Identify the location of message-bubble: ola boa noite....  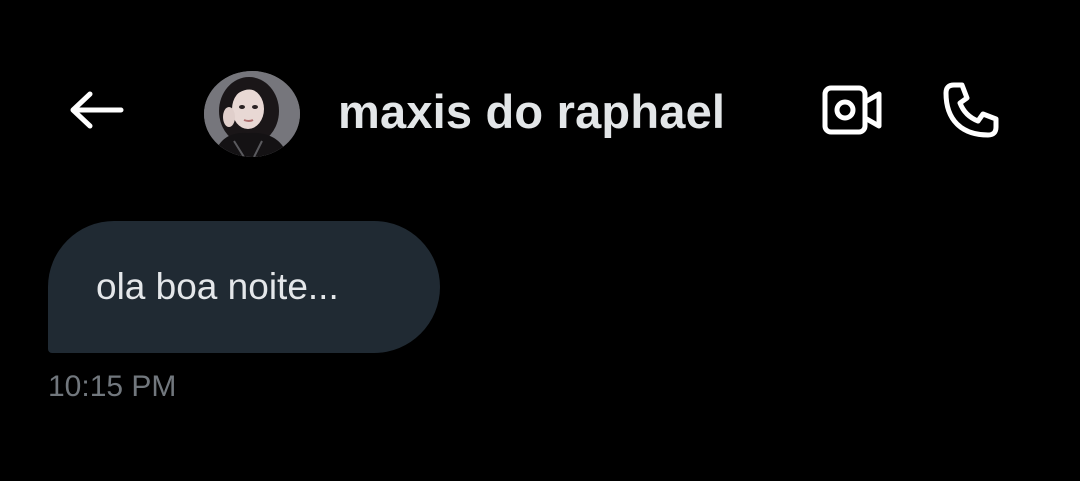
(244, 287).